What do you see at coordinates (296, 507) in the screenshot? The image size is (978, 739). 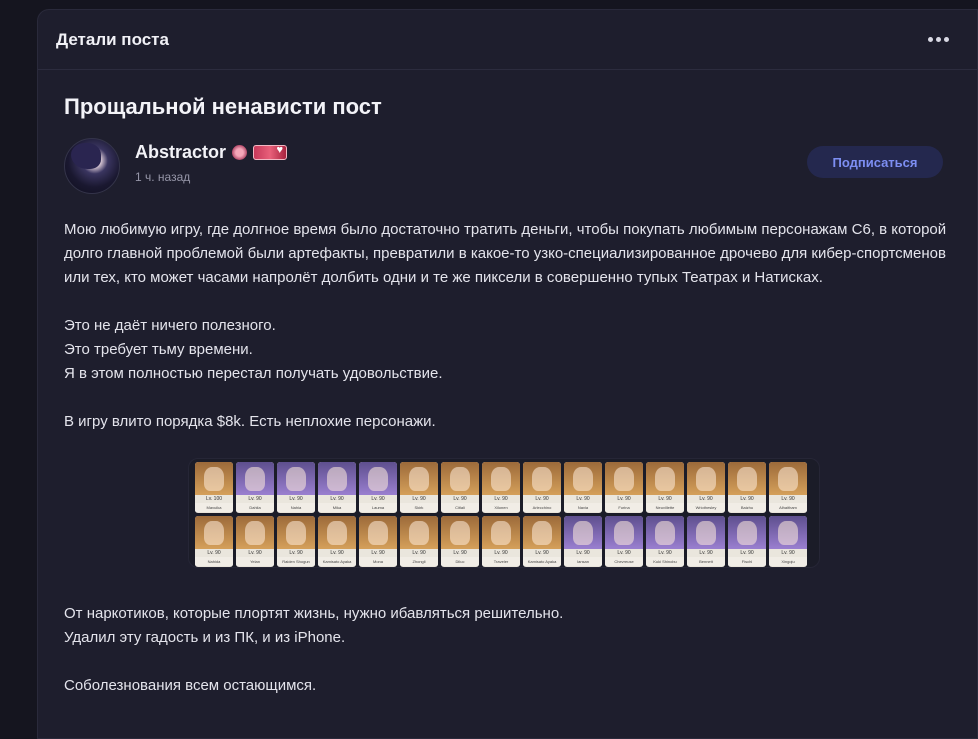 I see `character-name: Nahia` at bounding box center [296, 507].